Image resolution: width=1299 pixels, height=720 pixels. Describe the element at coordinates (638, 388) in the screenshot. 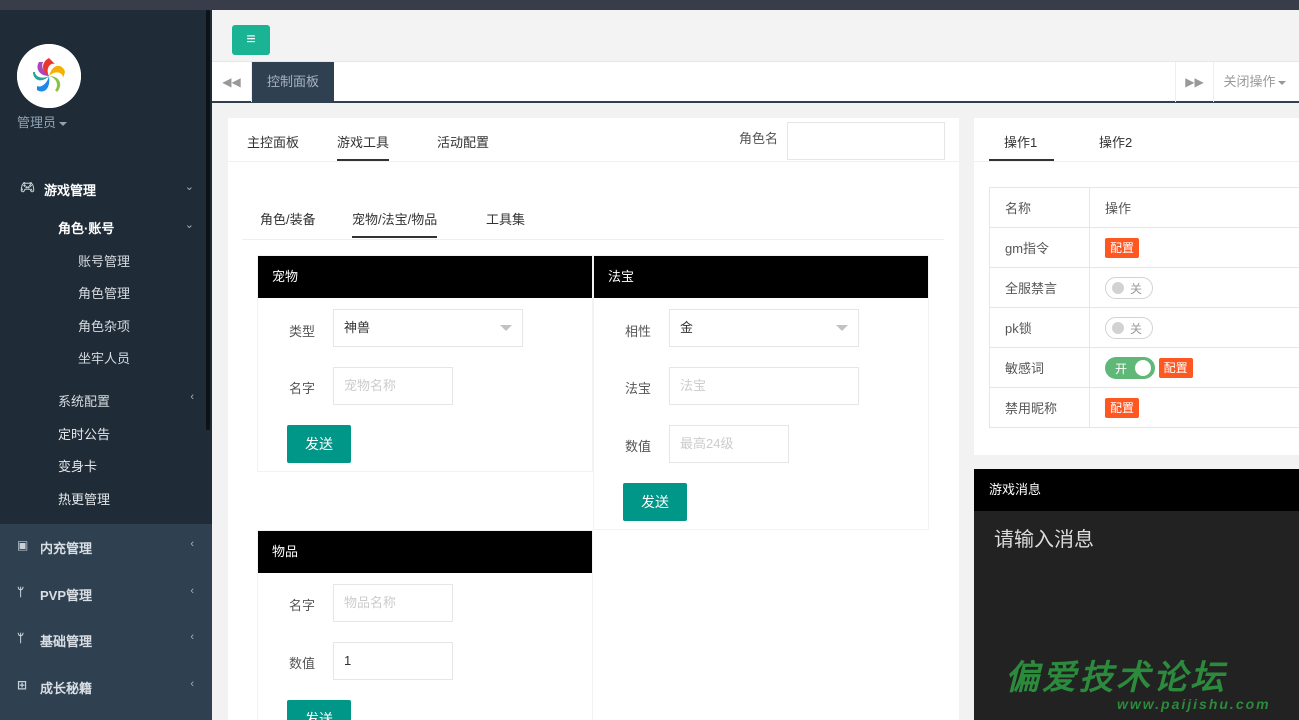

I see `treasure-name-label: 法宝` at that location.